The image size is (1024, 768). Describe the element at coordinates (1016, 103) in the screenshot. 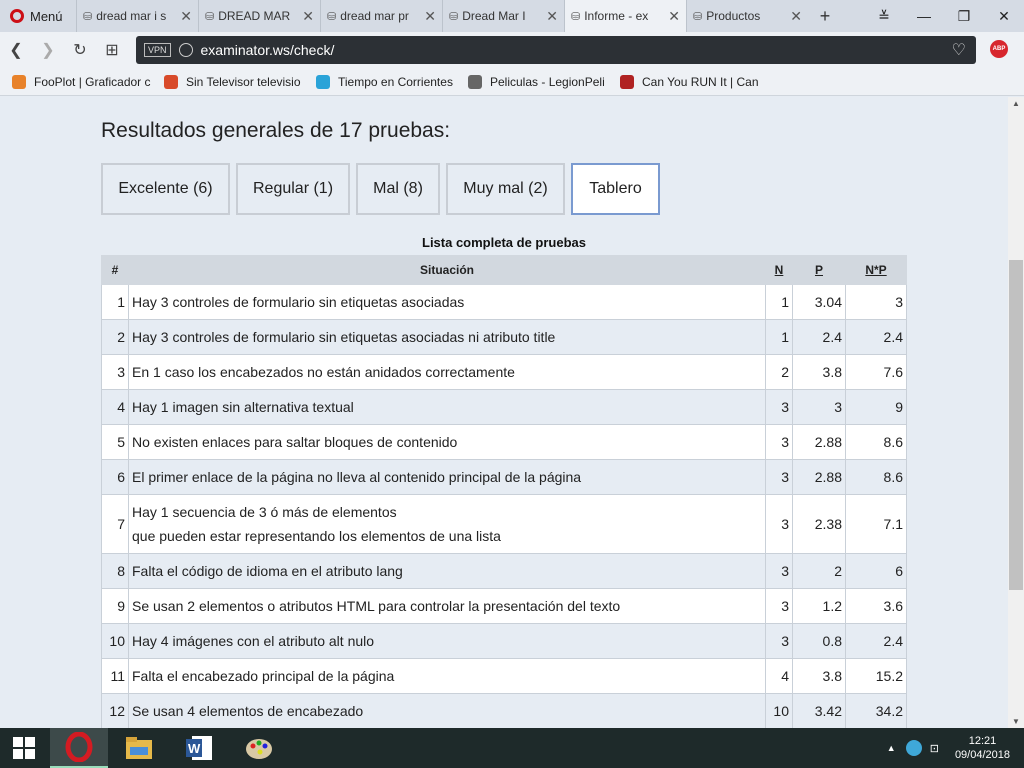

I see `scroll-up-arrow-icon: ▲` at that location.